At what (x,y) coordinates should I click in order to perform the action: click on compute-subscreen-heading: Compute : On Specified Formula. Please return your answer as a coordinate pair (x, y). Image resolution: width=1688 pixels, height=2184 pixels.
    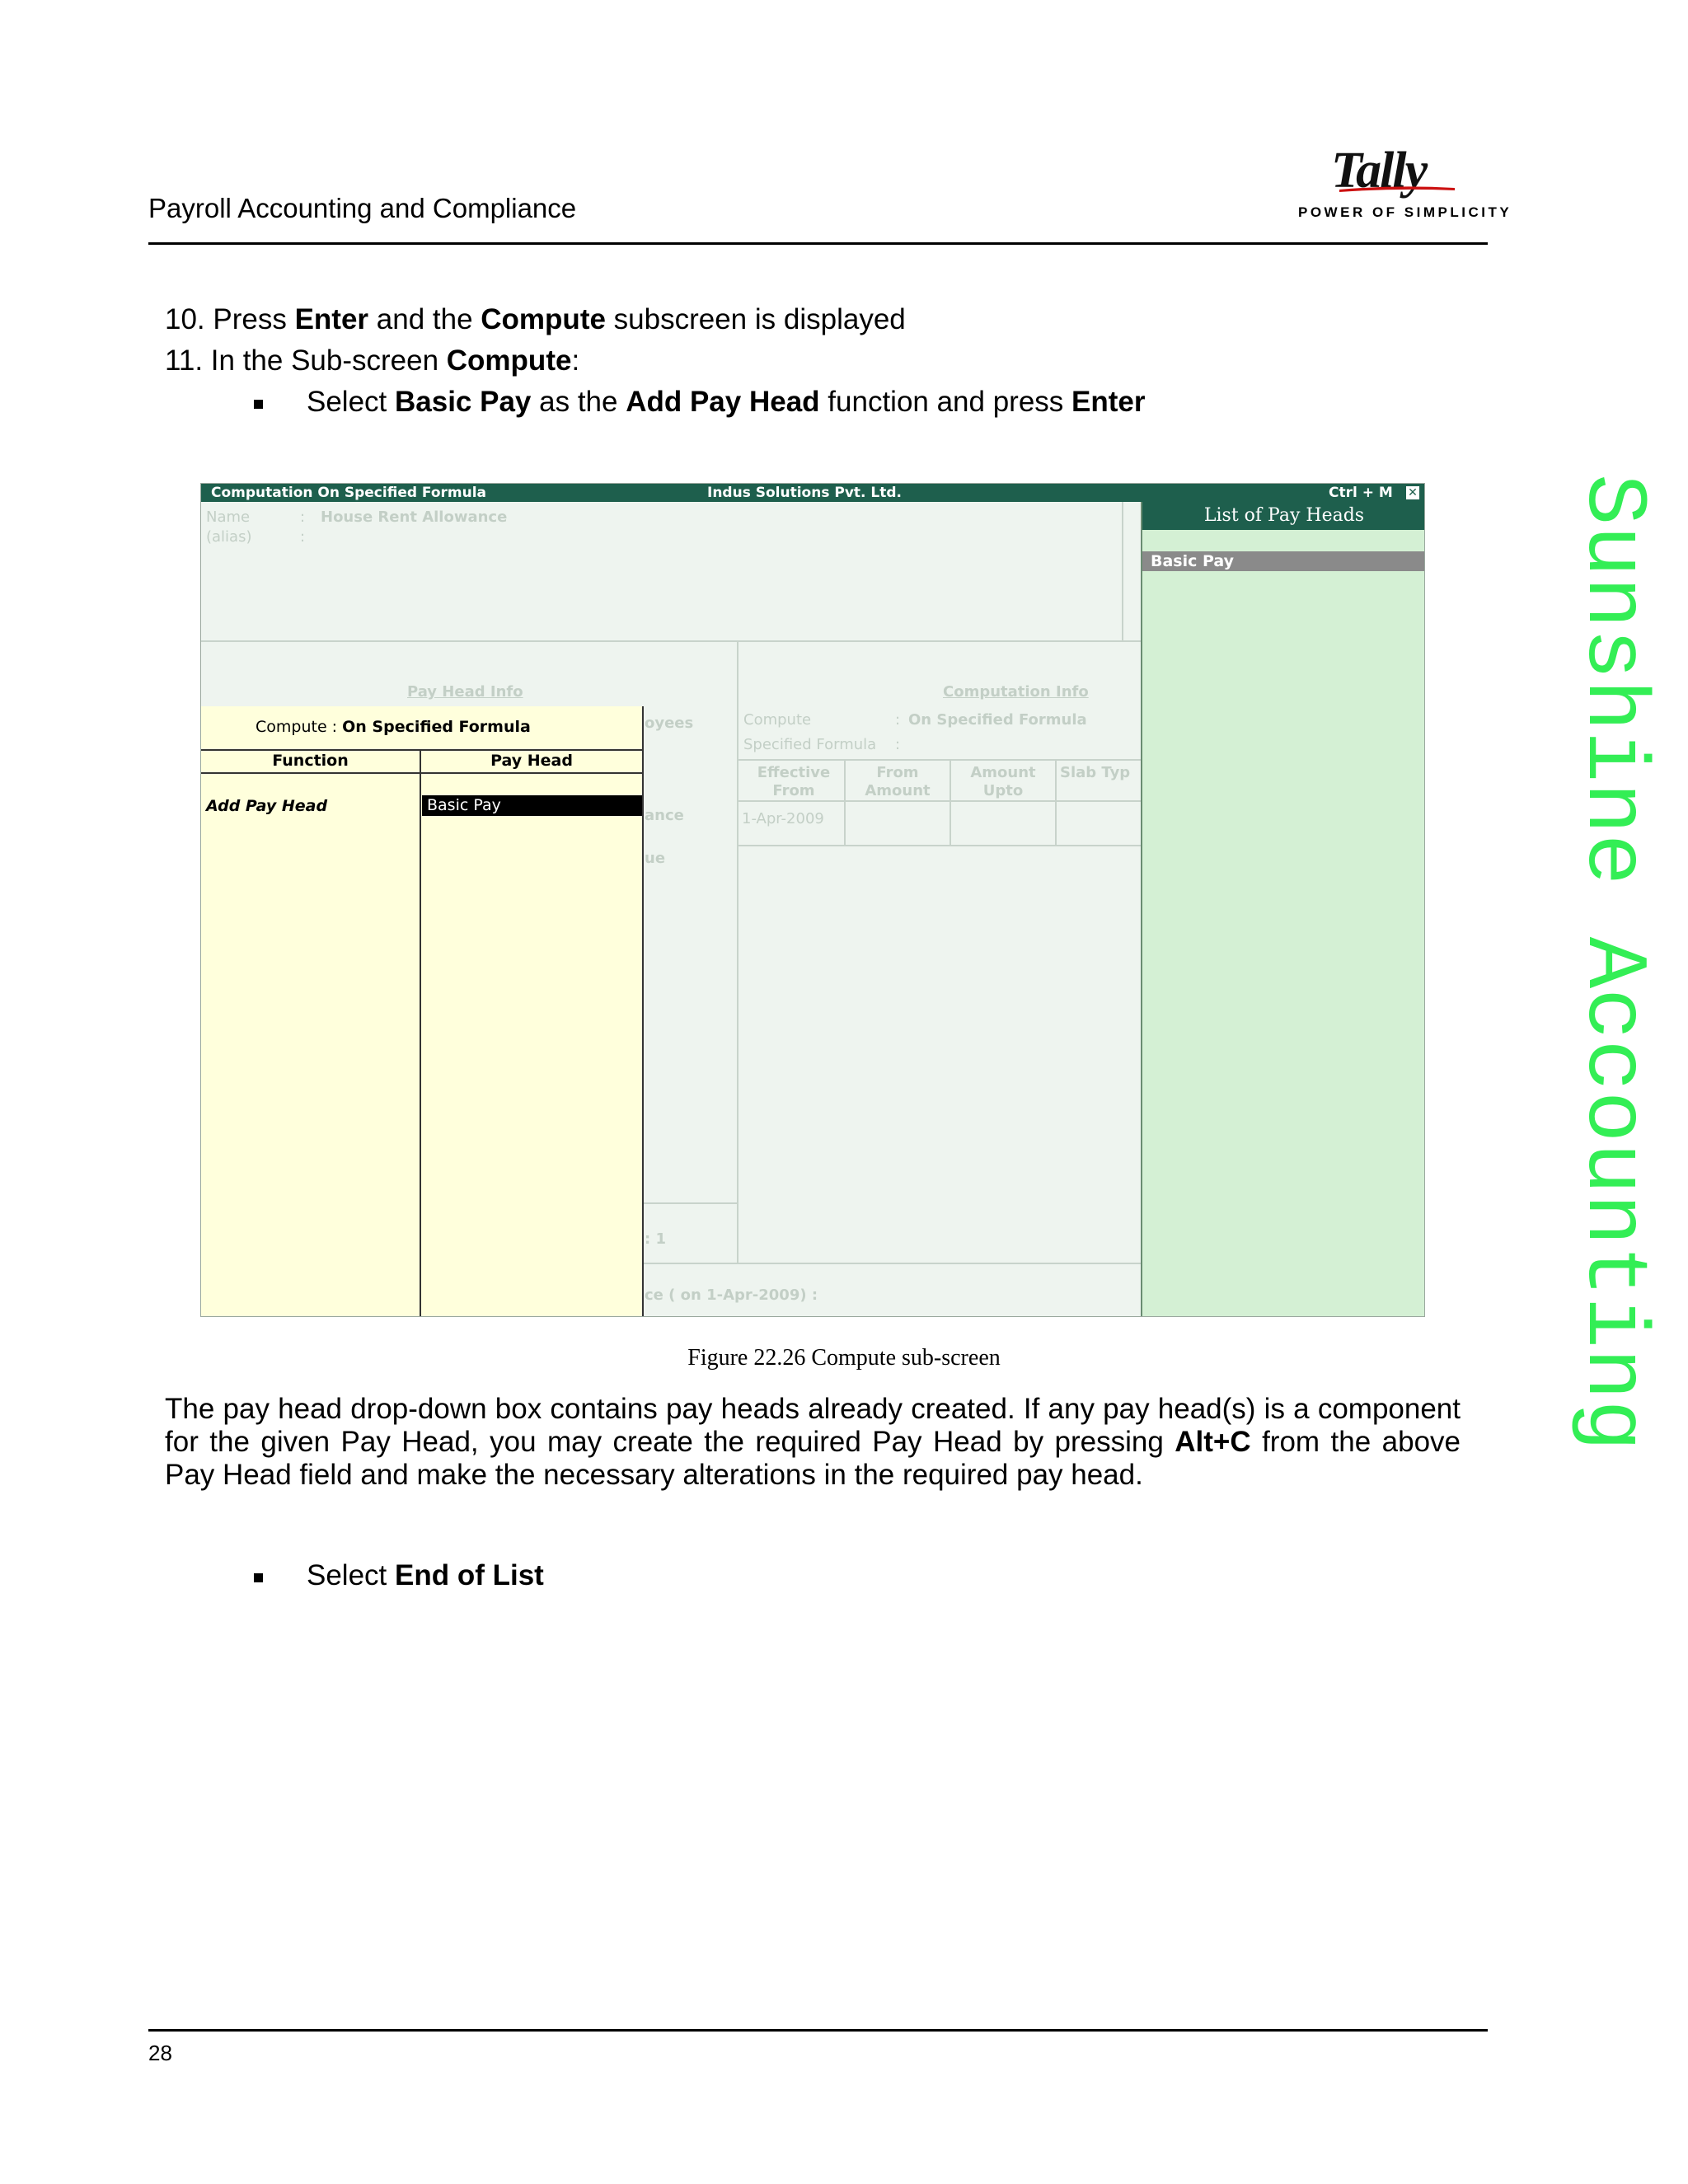
    Looking at the image, I should click on (393, 727).